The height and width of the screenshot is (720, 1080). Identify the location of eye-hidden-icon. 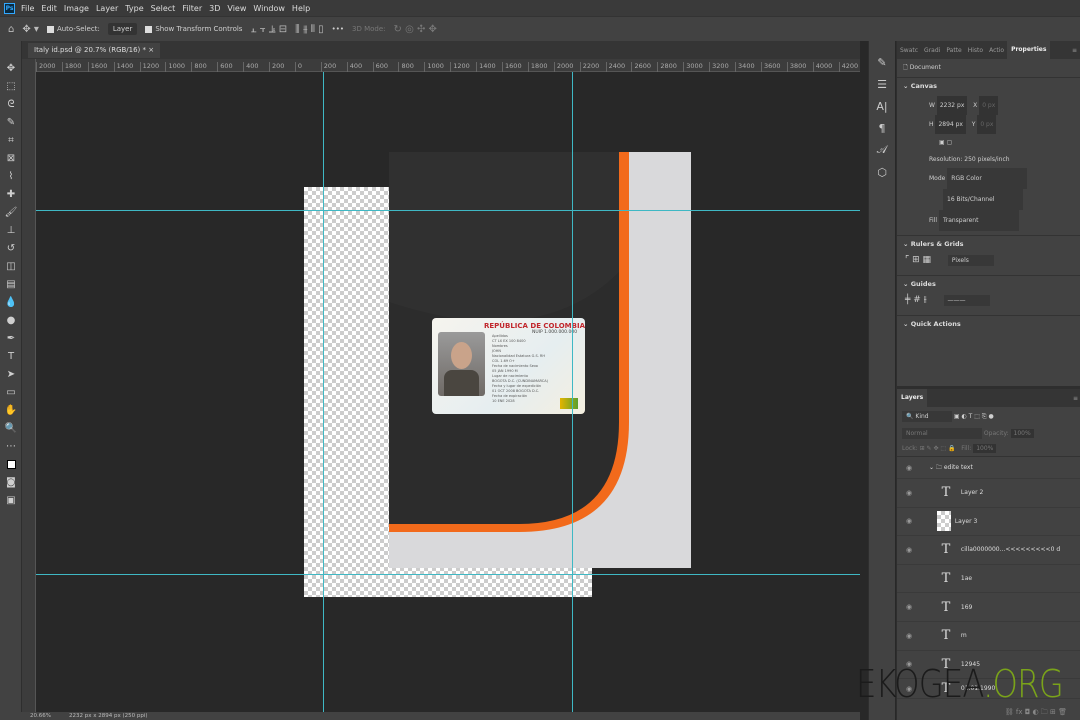
(909, 579).